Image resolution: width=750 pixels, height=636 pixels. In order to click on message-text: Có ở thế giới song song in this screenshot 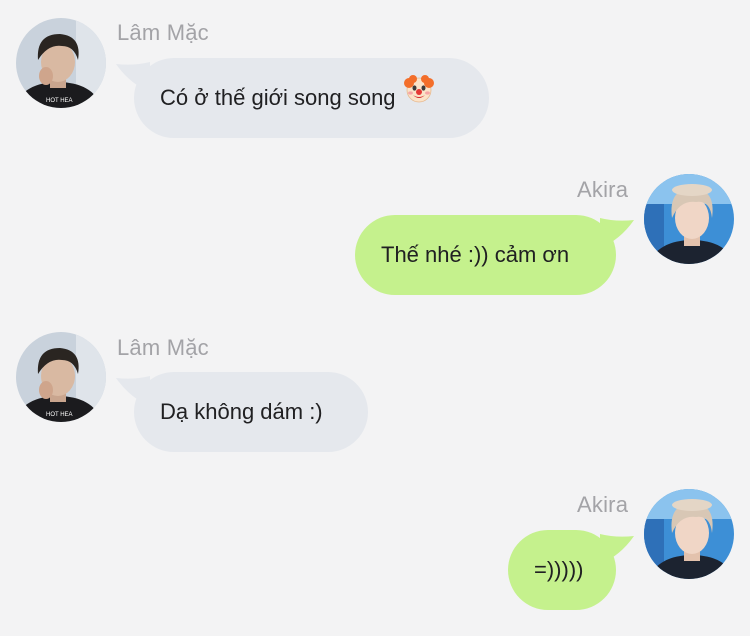, I will do `click(278, 97)`.